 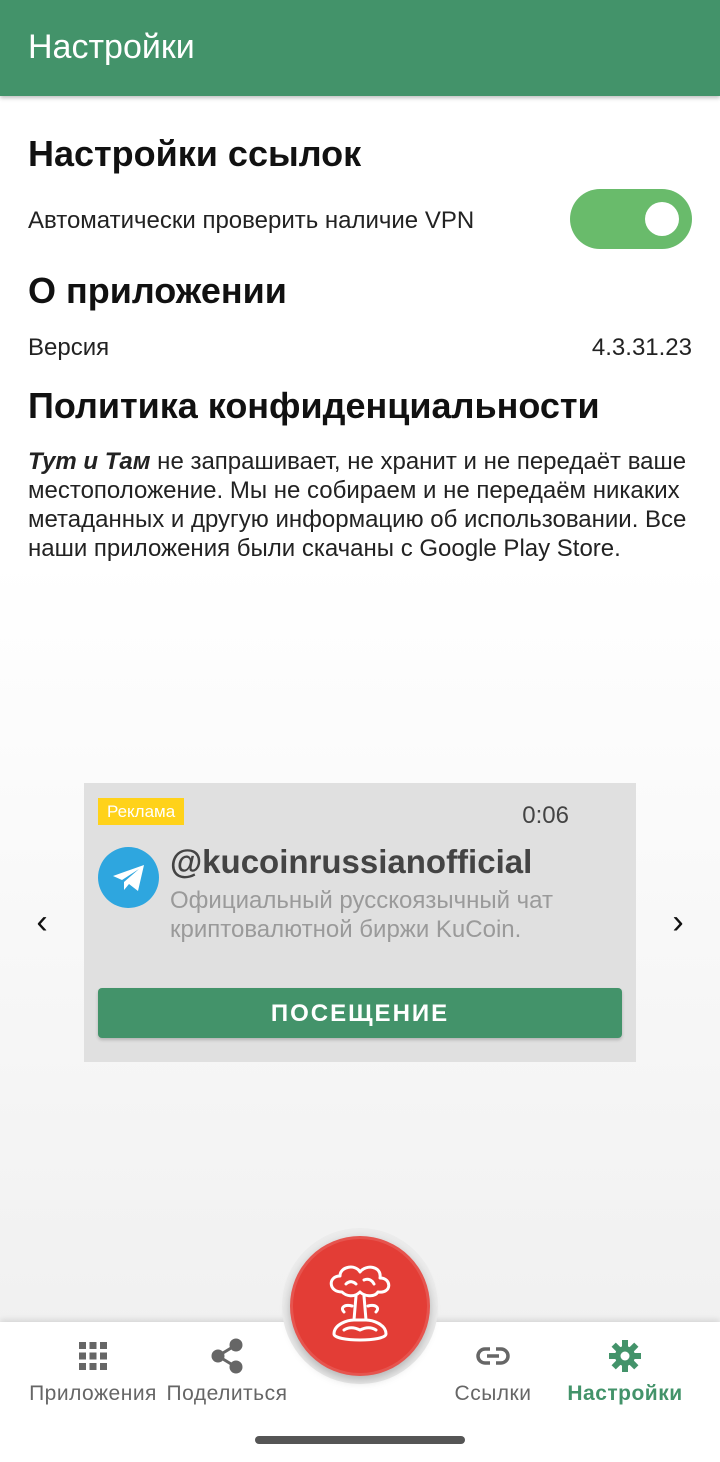 I want to click on about-title: О приложении, so click(x=157, y=290).